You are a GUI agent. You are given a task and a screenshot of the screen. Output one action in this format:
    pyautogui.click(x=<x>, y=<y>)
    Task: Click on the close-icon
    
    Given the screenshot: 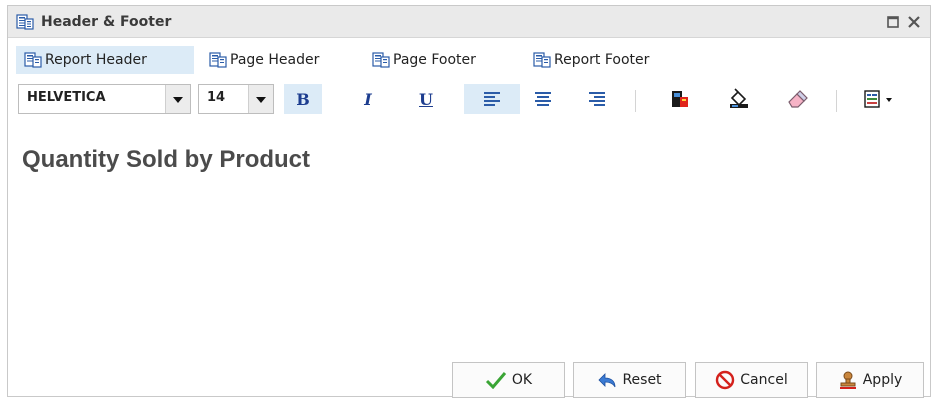 What is the action you would take?
    pyautogui.click(x=914, y=22)
    